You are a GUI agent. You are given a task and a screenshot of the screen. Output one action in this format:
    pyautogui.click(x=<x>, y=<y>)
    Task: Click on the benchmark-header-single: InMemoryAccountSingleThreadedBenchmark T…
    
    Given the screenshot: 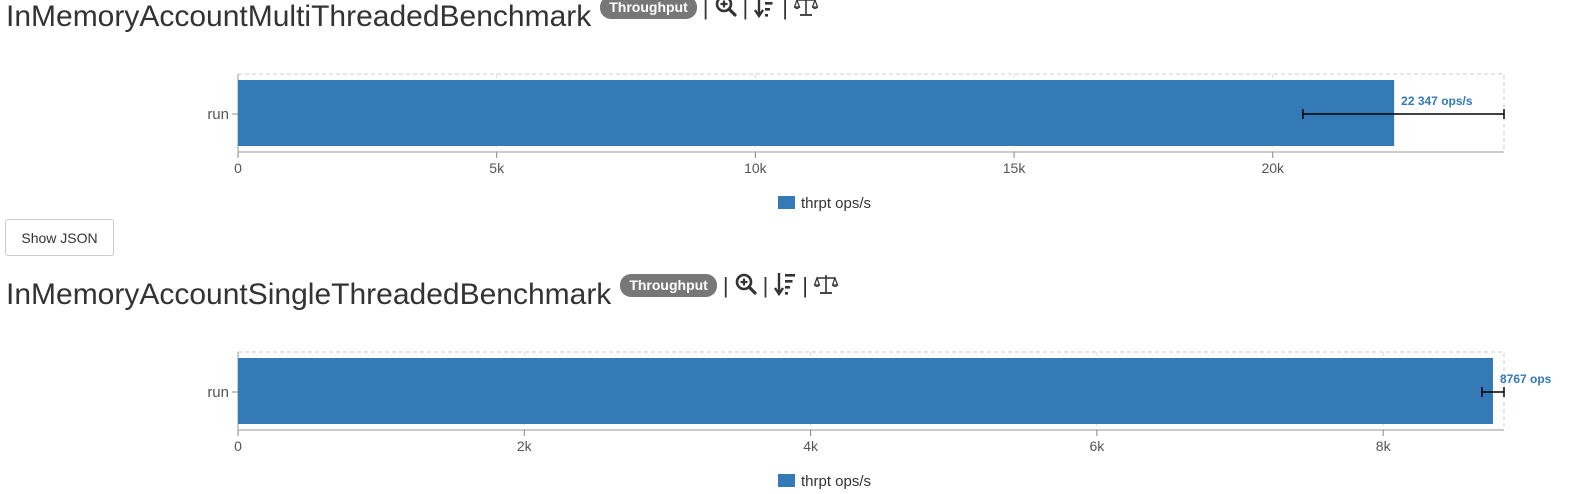 What is the action you would take?
    pyautogui.click(x=422, y=292)
    